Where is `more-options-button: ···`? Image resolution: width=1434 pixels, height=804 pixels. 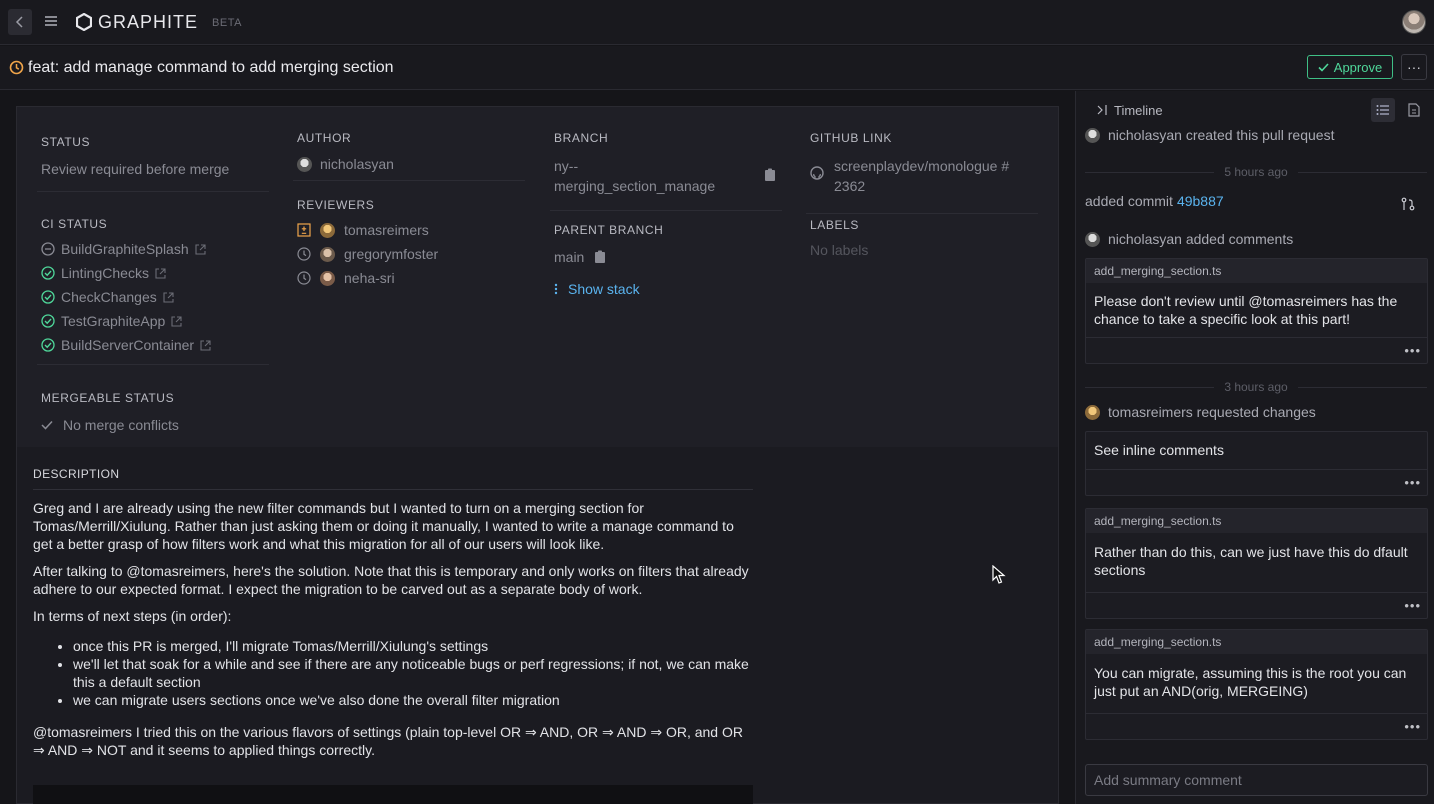
more-options-button: ··· is located at coordinates (1414, 67).